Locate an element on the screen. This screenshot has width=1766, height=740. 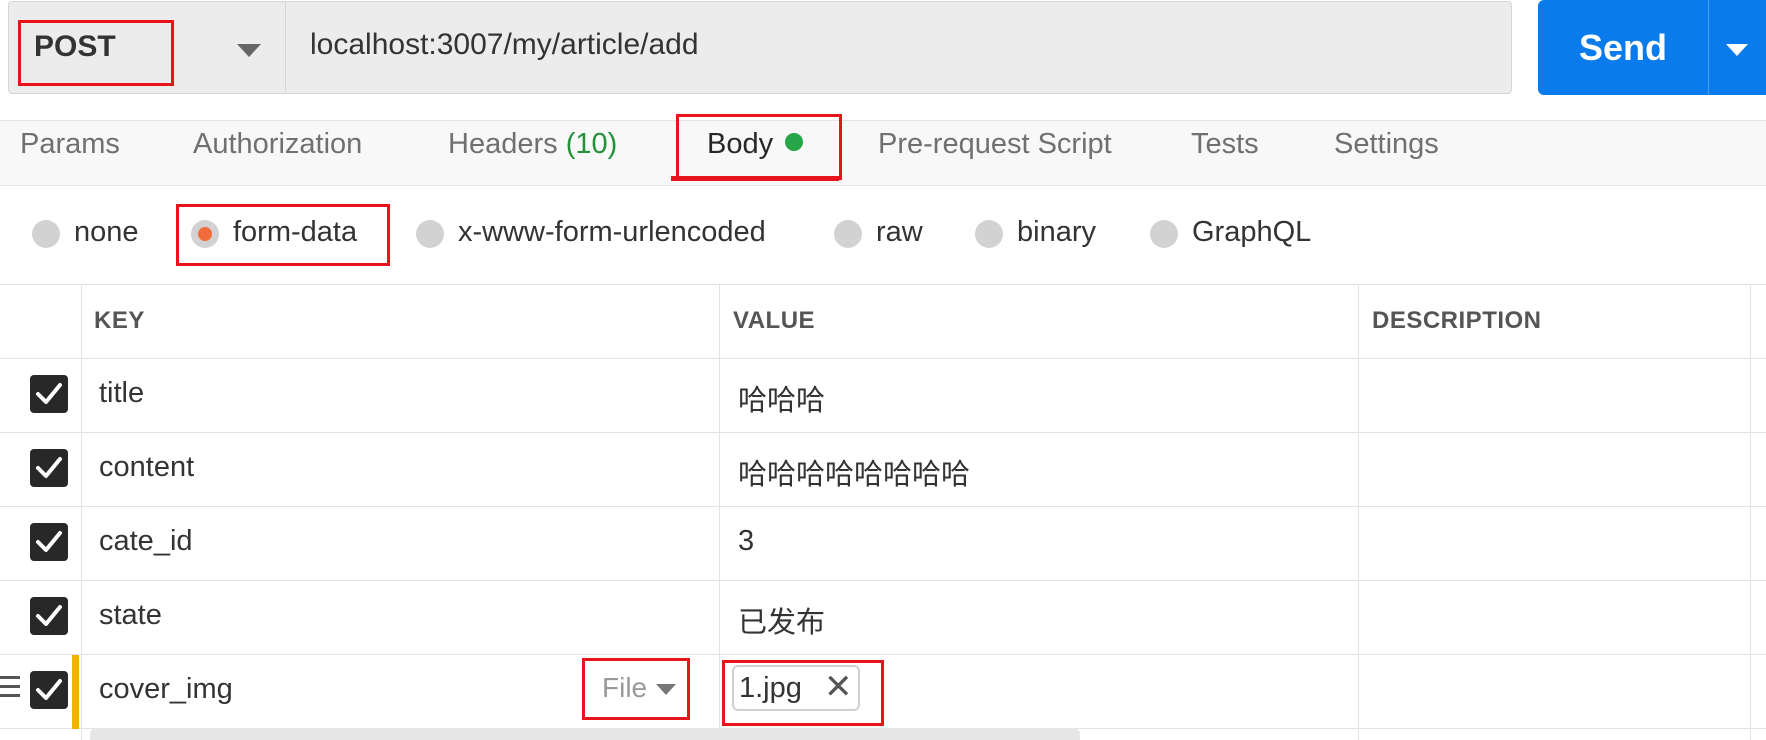
radio-graphql-label: GraphQL is located at coordinates (1251, 232).